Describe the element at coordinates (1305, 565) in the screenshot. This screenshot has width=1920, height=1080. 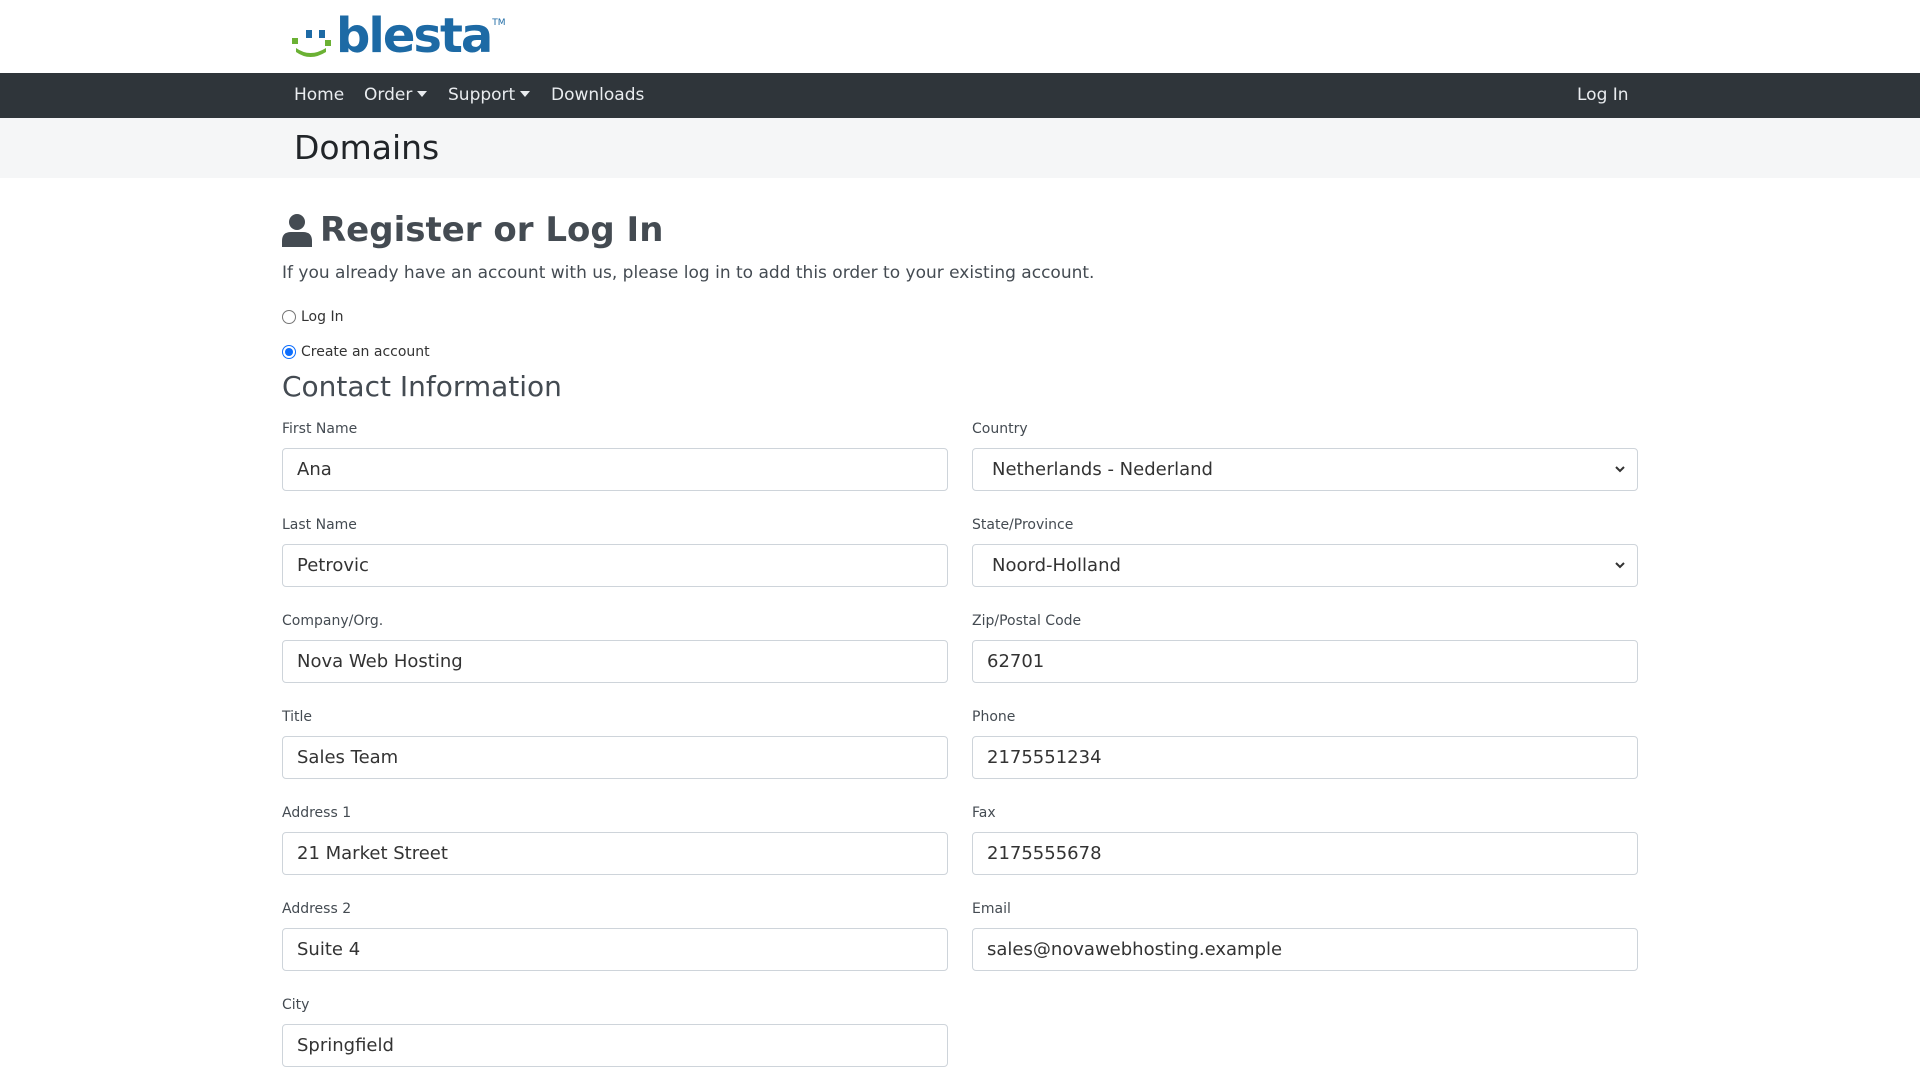
I see `state-select: Noord-Holland` at that location.